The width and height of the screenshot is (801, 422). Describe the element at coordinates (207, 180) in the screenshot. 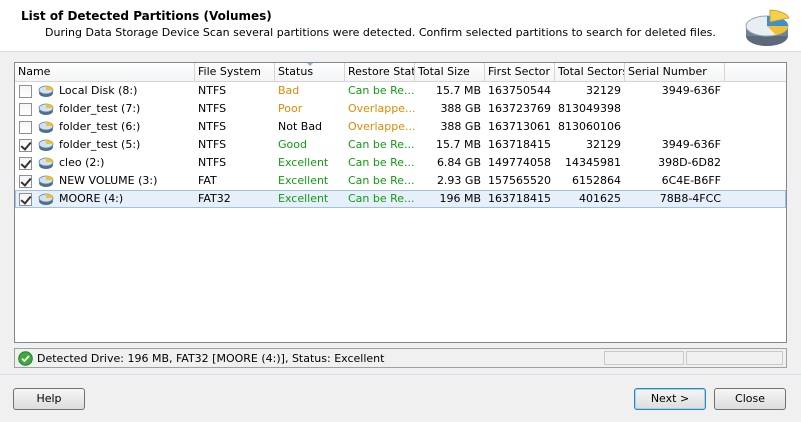

I see `cell-file-system: FAT` at that location.